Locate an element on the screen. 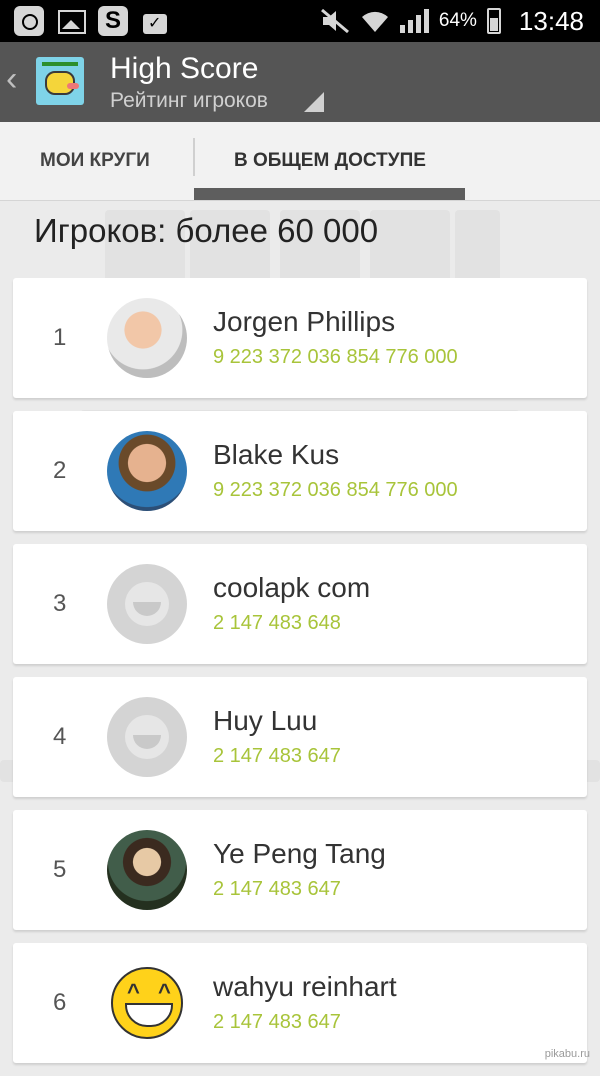 The width and height of the screenshot is (600, 1076). player-name: Huy Luu is located at coordinates (265, 720).